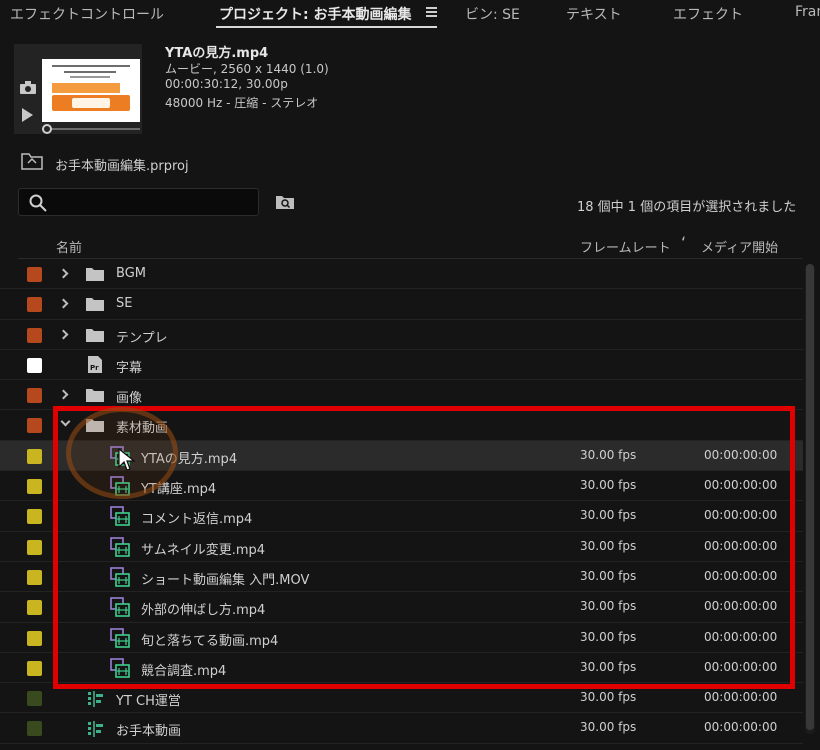  Describe the element at coordinates (91, 103) in the screenshot. I see `thumbnail-button-label` at that location.